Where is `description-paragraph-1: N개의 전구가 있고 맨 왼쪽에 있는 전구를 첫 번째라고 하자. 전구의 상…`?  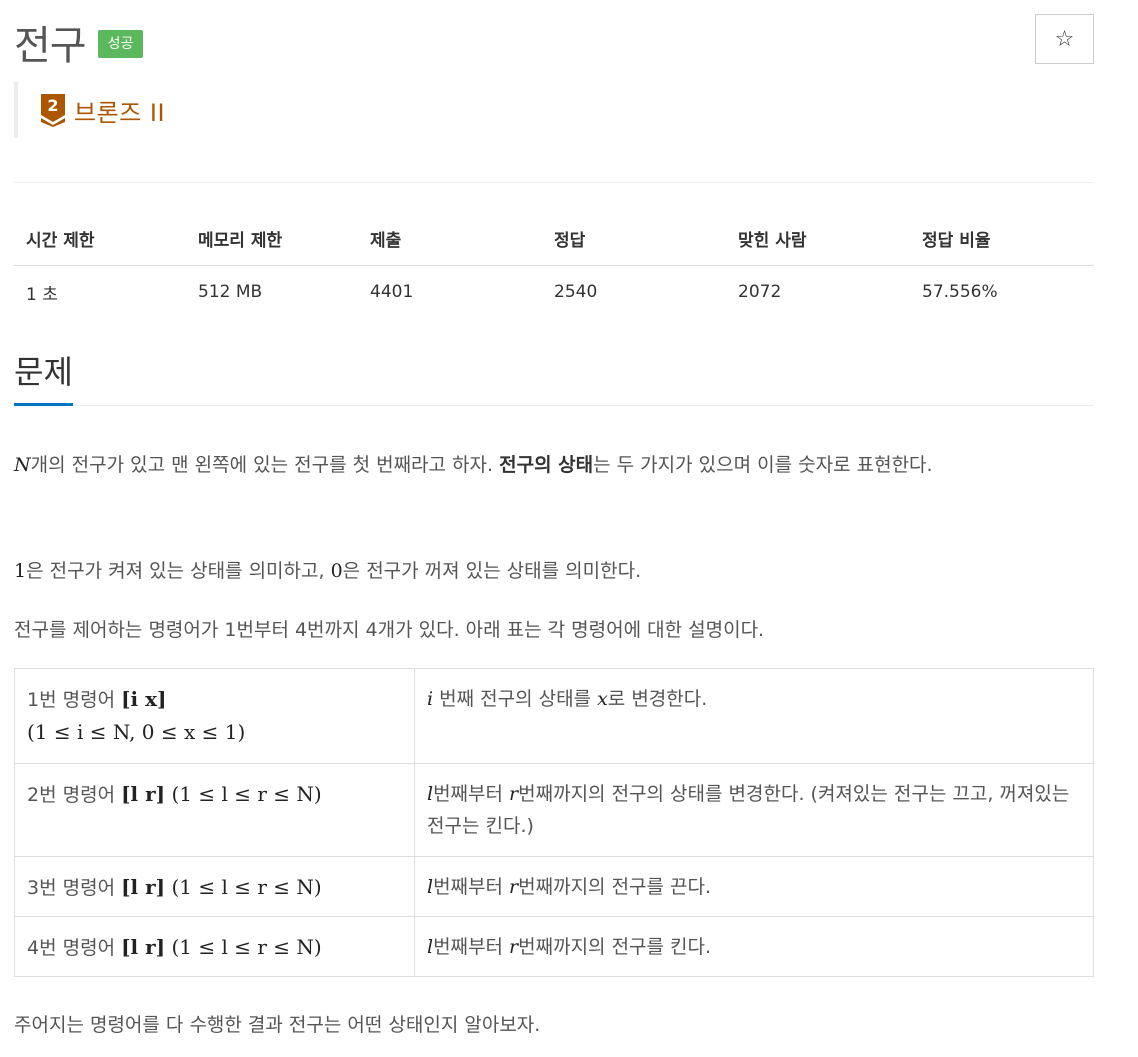 description-paragraph-1: N개의 전구가 있고 맨 왼쪽에 있는 전구를 첫 번째라고 하자. 전구의 상… is located at coordinates (554, 465).